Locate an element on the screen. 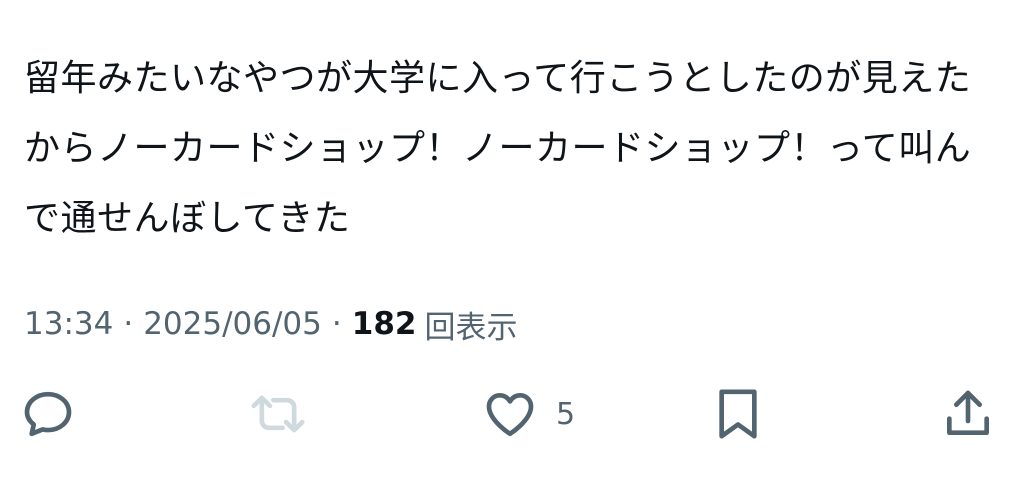 The image size is (1024, 480). views-count: 182 is located at coordinates (388, 324).